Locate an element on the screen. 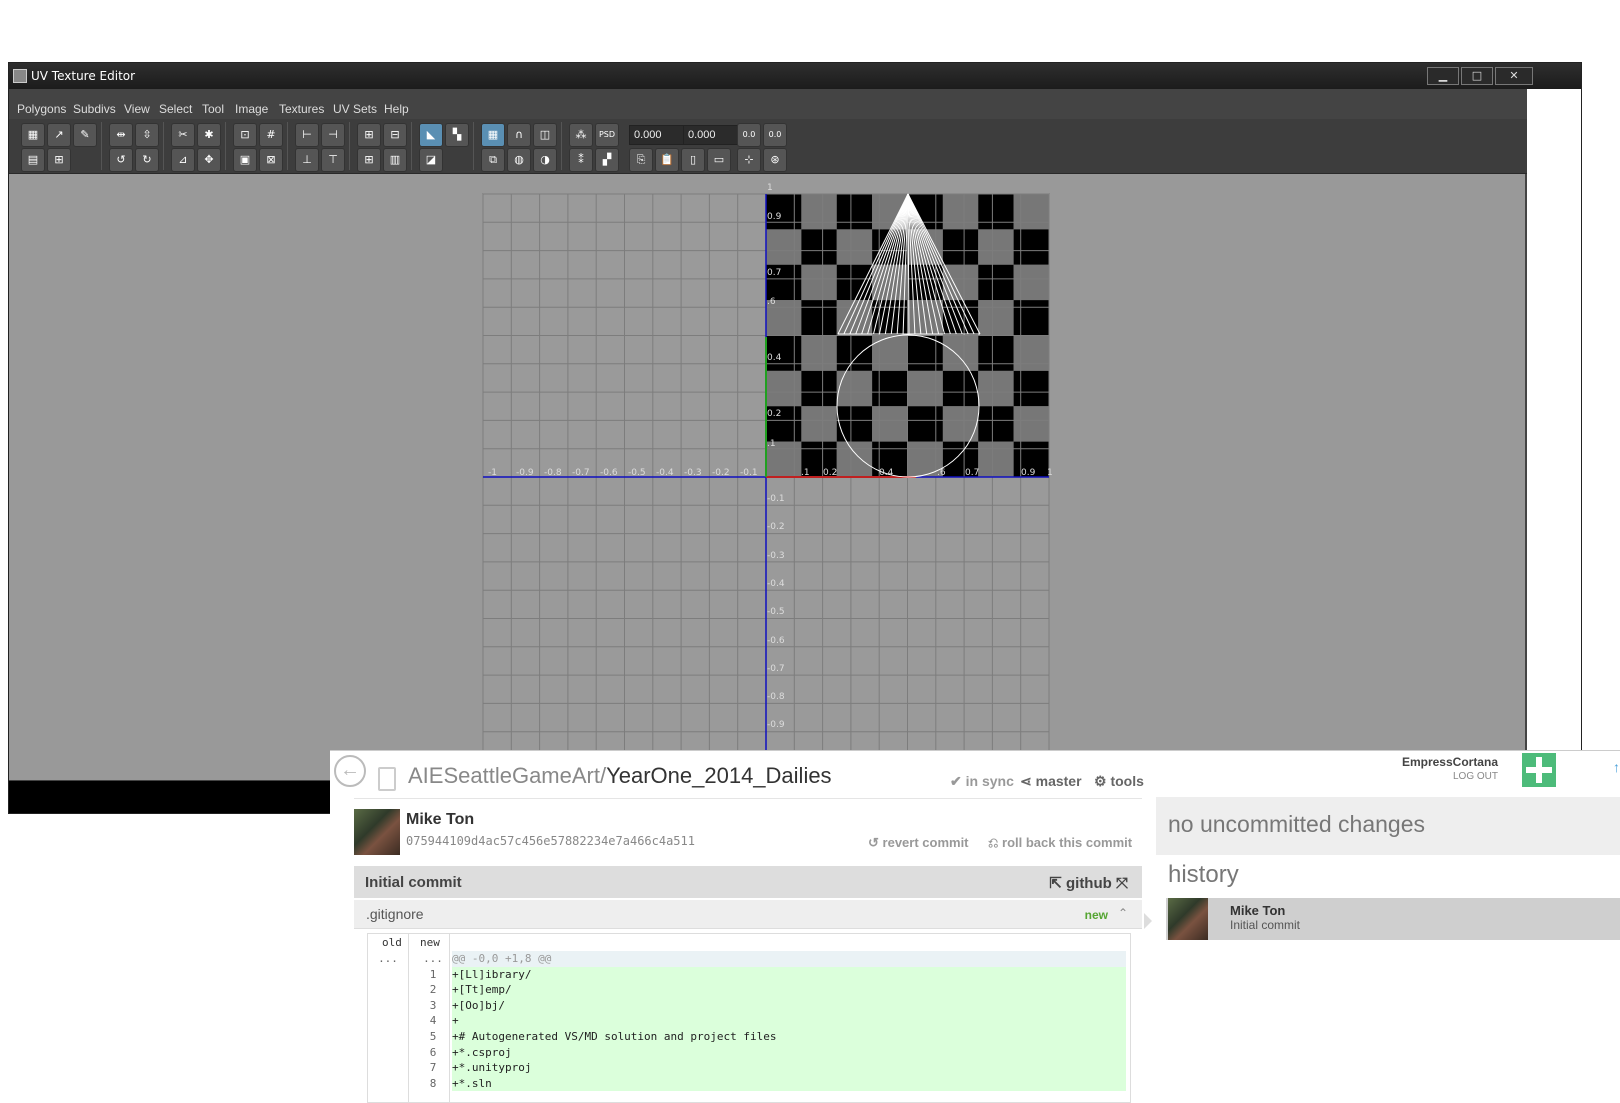 This screenshot has width=1620, height=1103. display-image-icon: ◣ is located at coordinates (431, 135).